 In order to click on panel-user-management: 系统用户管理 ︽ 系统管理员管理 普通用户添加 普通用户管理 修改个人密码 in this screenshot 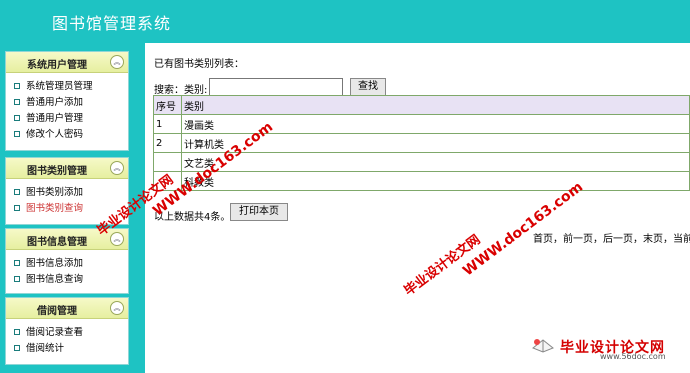, I will do `click(67, 101)`.